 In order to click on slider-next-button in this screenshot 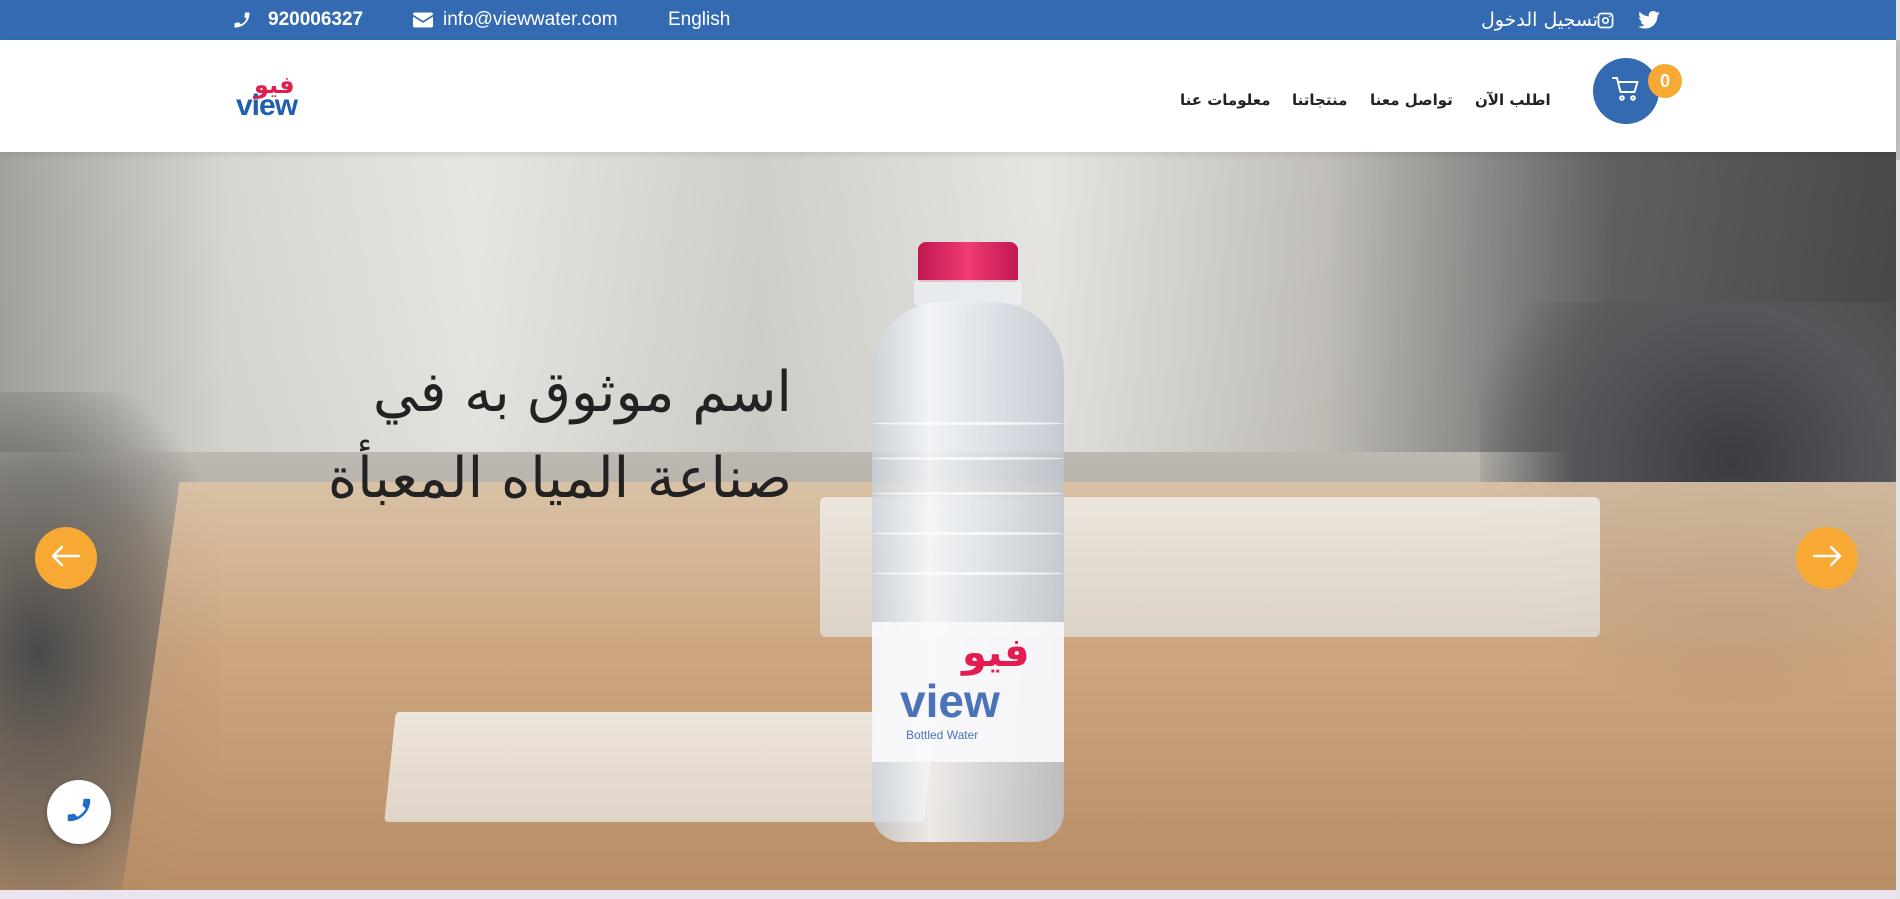, I will do `click(1827, 558)`.